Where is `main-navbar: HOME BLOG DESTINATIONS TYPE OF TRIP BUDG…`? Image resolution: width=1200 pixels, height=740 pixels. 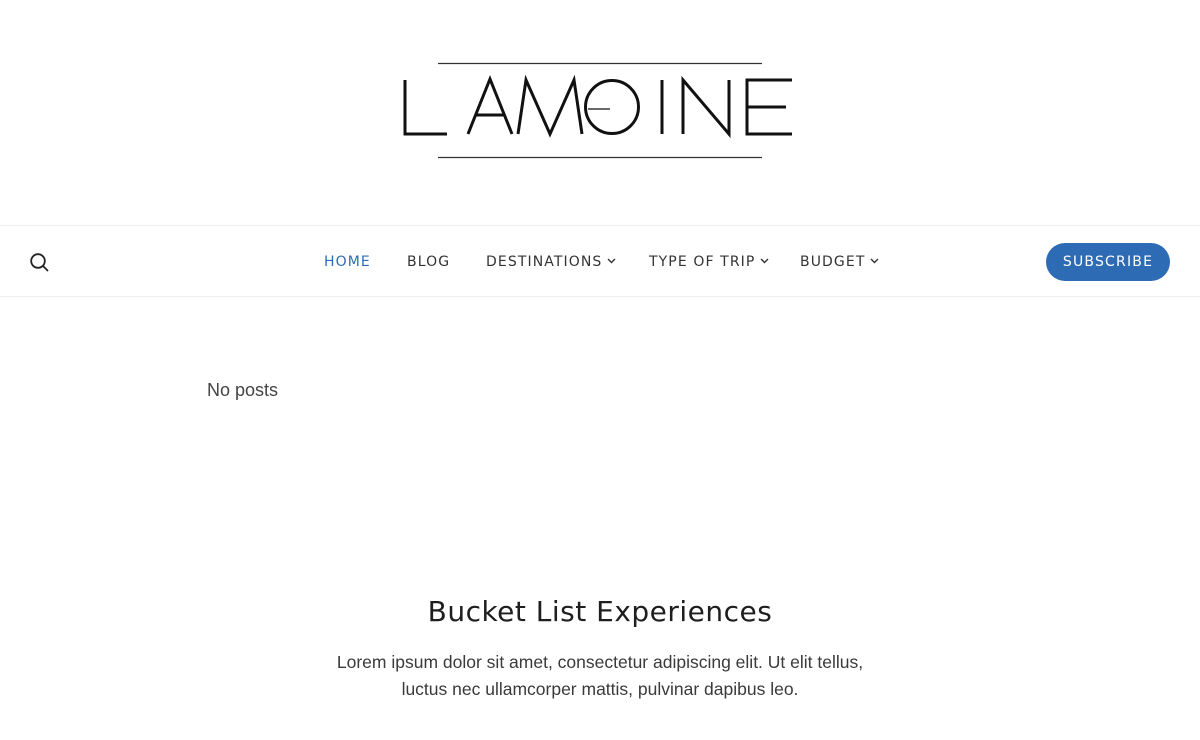
main-navbar: HOME BLOG DESTINATIONS TYPE OF TRIP BUDG… is located at coordinates (600, 261).